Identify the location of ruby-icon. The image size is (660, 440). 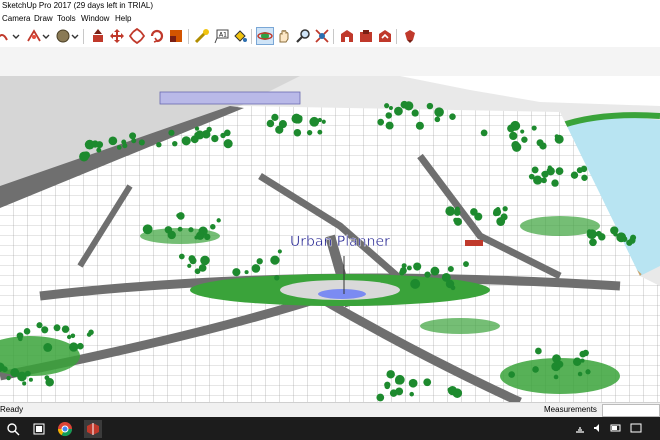
(410, 36).